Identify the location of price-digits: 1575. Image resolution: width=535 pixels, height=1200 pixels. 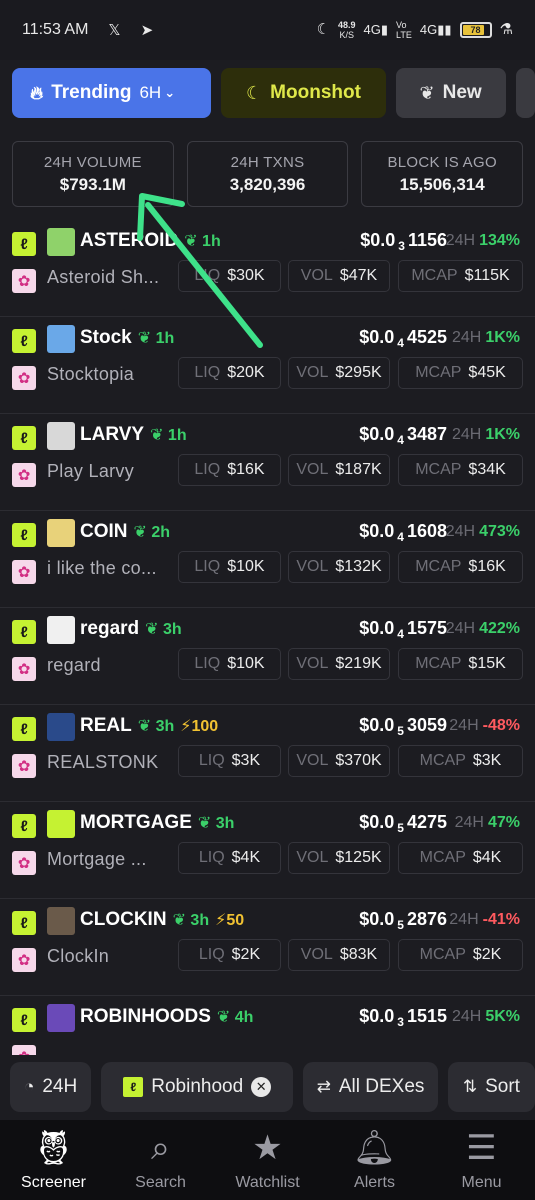
(426, 628).